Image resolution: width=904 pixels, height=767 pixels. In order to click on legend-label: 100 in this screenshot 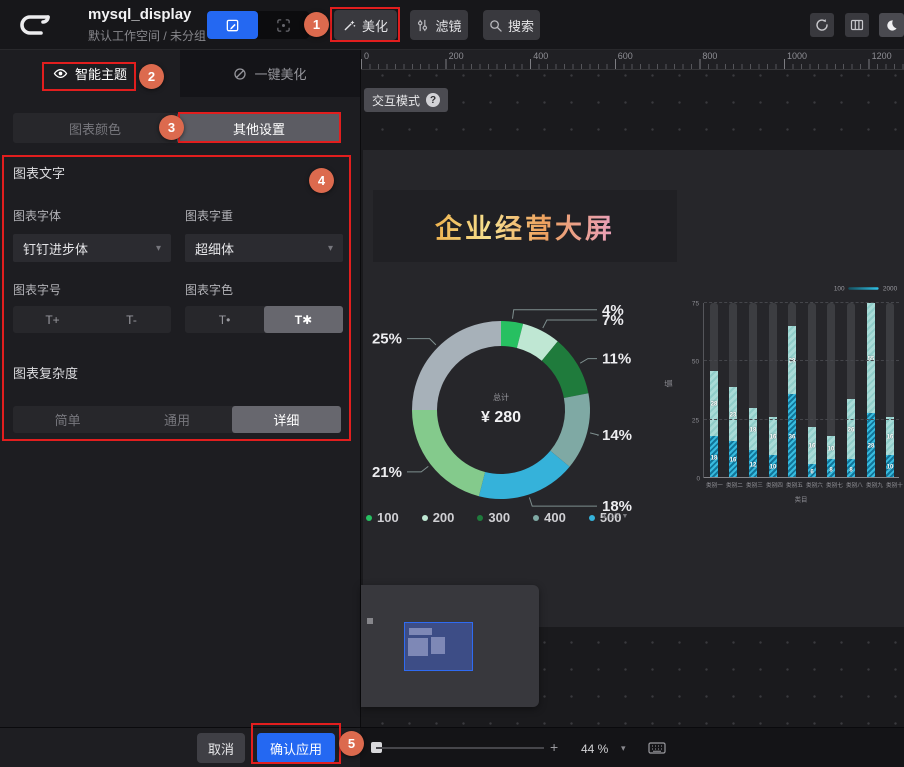, I will do `click(388, 517)`.